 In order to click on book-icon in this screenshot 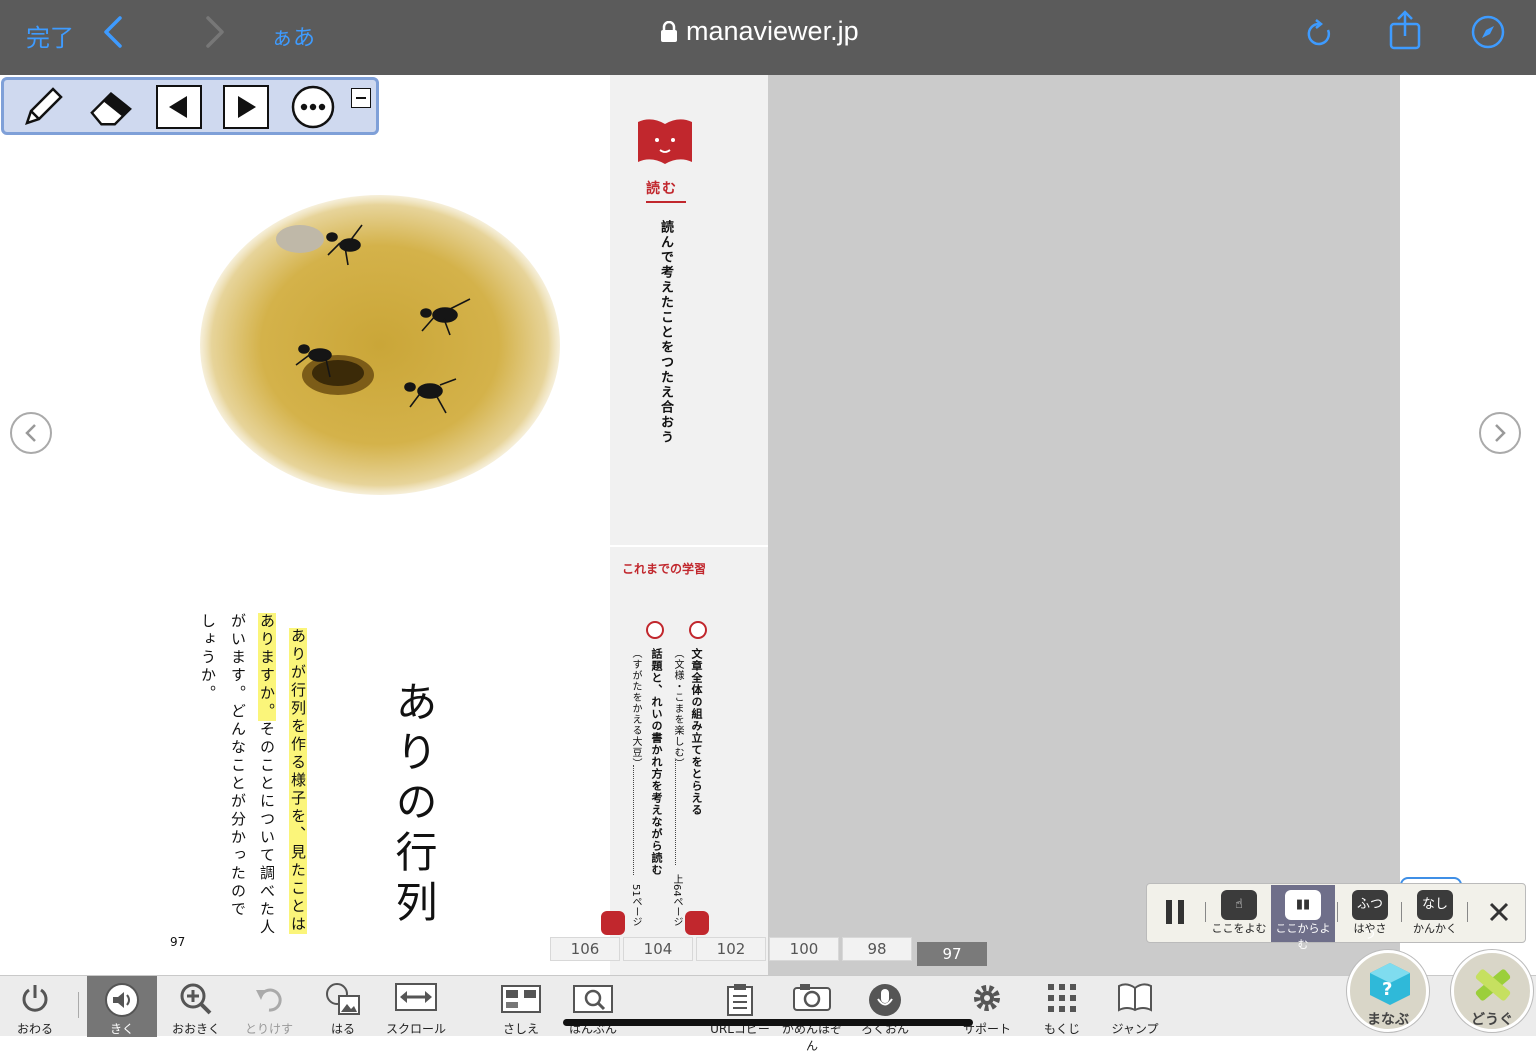, I will do `click(1135, 997)`.